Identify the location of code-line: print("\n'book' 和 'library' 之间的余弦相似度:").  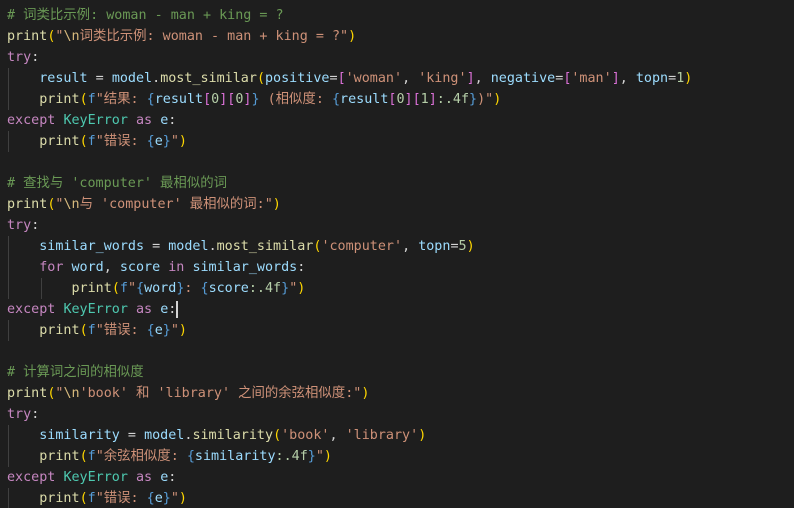
(397, 393).